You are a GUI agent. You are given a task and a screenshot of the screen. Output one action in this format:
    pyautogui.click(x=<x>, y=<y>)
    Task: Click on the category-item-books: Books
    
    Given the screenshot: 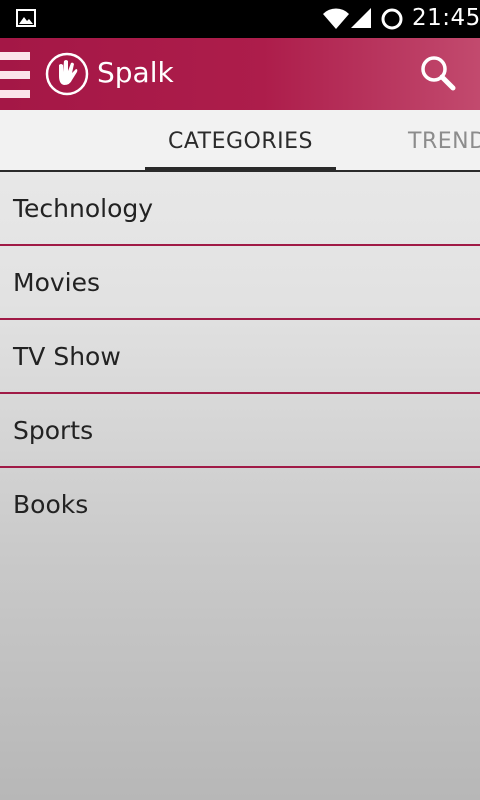 What is the action you would take?
    pyautogui.click(x=240, y=505)
    